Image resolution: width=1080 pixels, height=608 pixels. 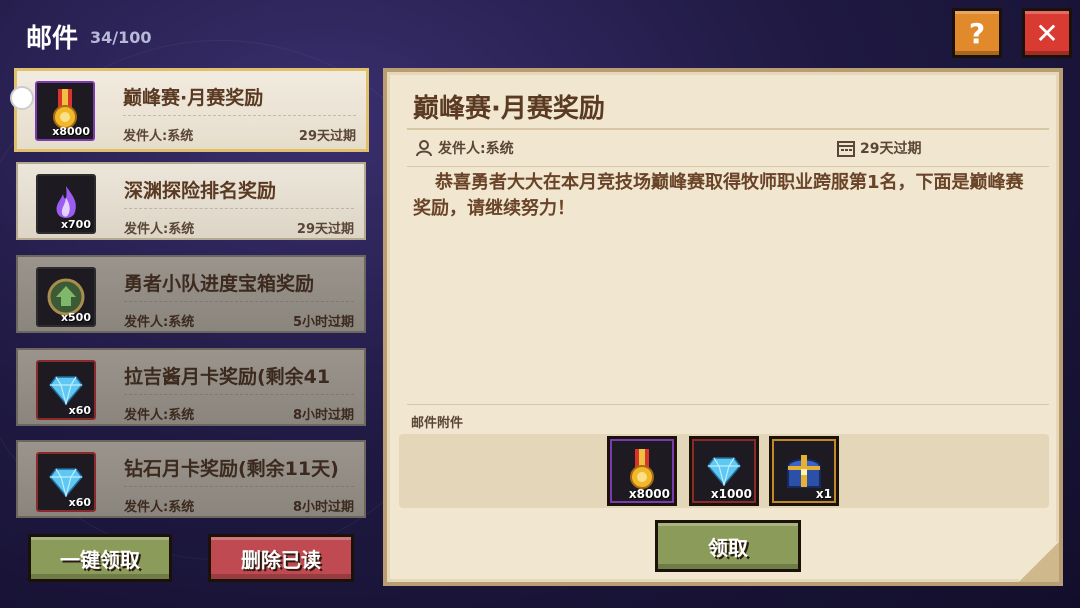 What do you see at coordinates (437, 423) in the screenshot?
I see `attachments-label: 邮件附件` at bounding box center [437, 423].